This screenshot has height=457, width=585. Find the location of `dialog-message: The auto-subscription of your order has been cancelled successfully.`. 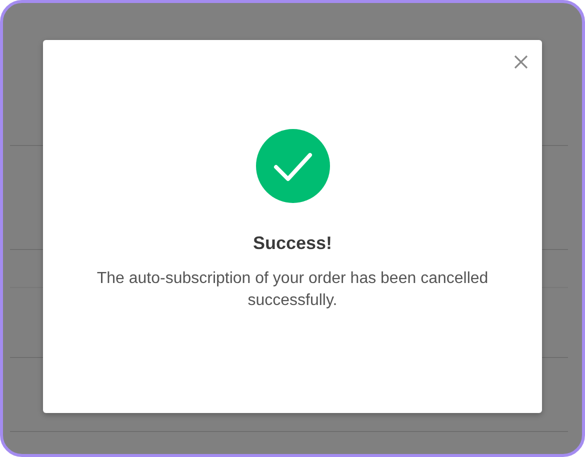

dialog-message: The auto-subscription of your order has been cancelled successfully. is located at coordinates (293, 290).